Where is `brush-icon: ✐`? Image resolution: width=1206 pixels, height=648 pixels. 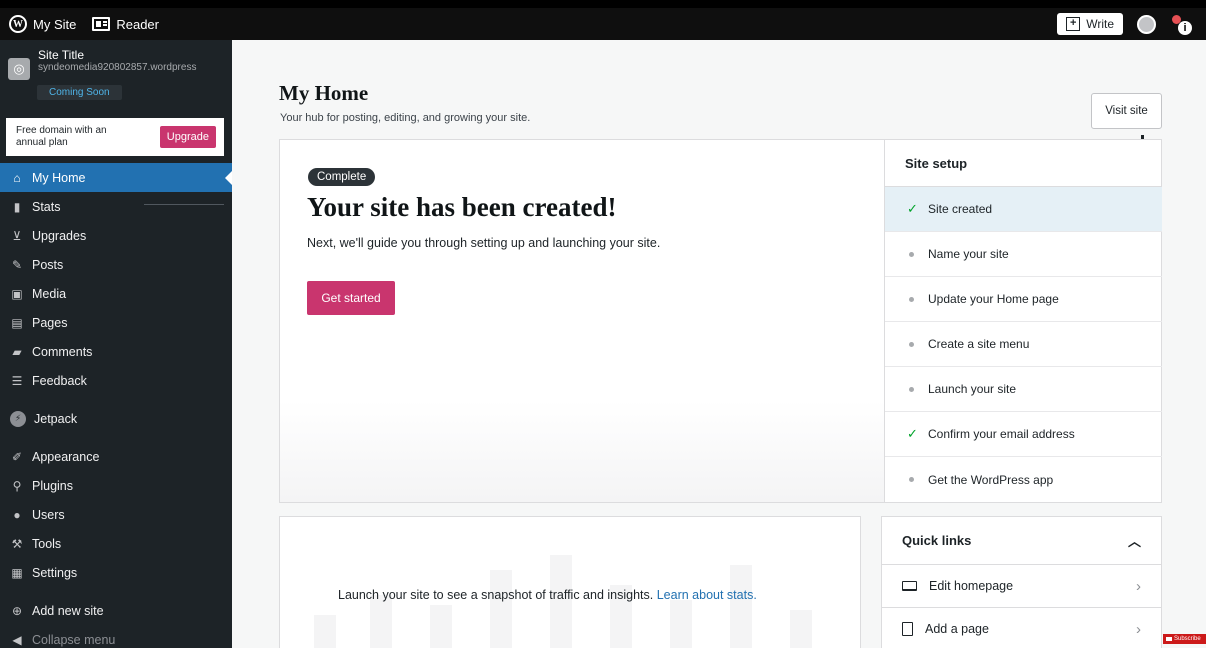 brush-icon: ✐ is located at coordinates (17, 456).